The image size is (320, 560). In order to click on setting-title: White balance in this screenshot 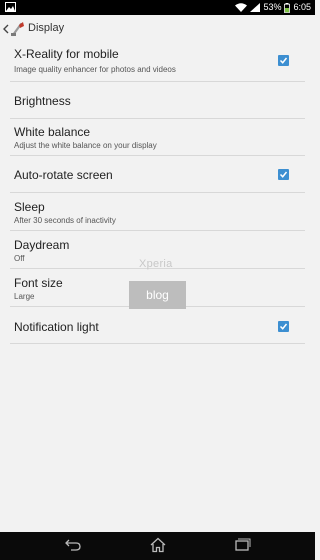, I will do `click(52, 132)`.